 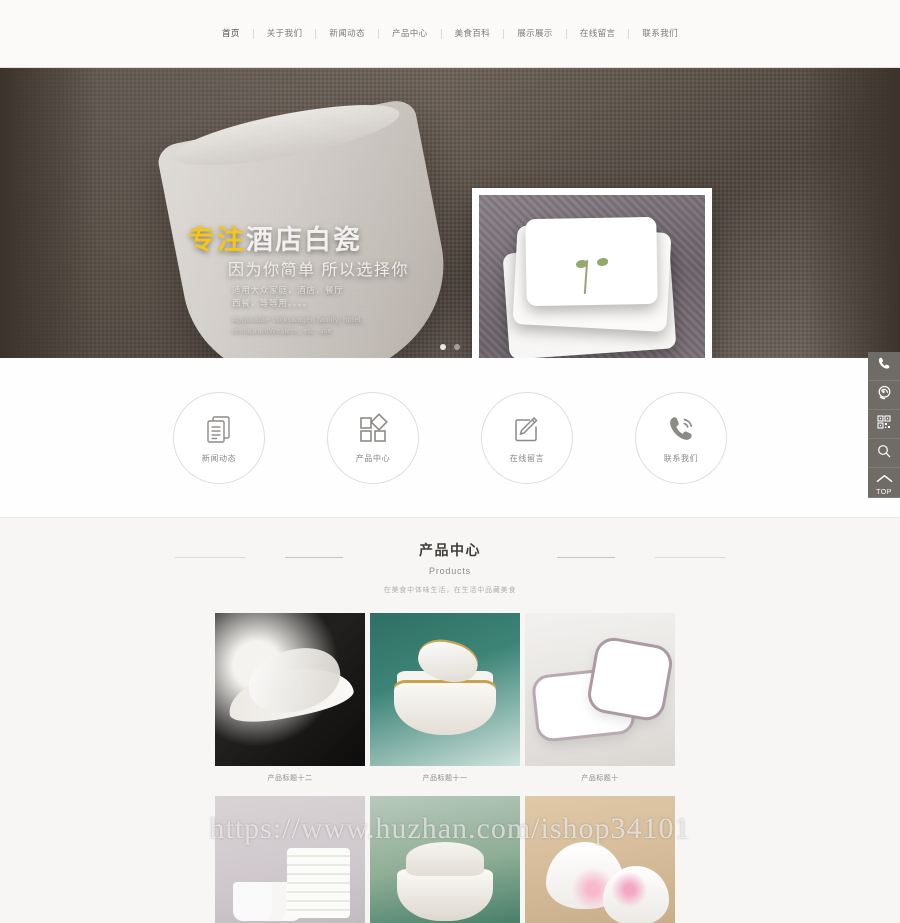 I want to click on plate-top, so click(x=592, y=261).